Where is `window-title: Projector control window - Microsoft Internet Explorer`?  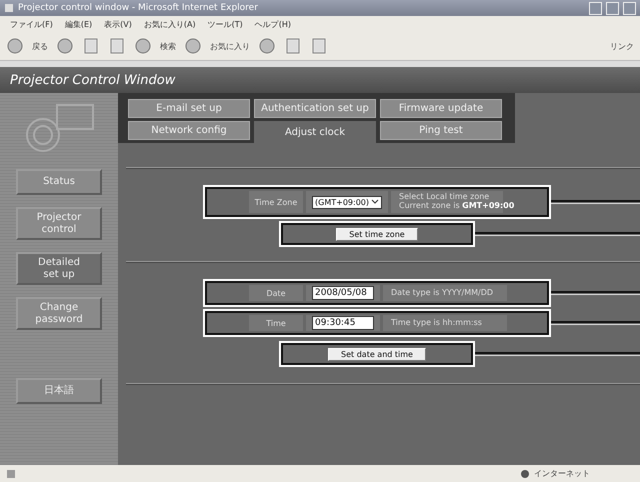
window-title: Projector control window - Microsoft Internet Explorer is located at coordinates (138, 8).